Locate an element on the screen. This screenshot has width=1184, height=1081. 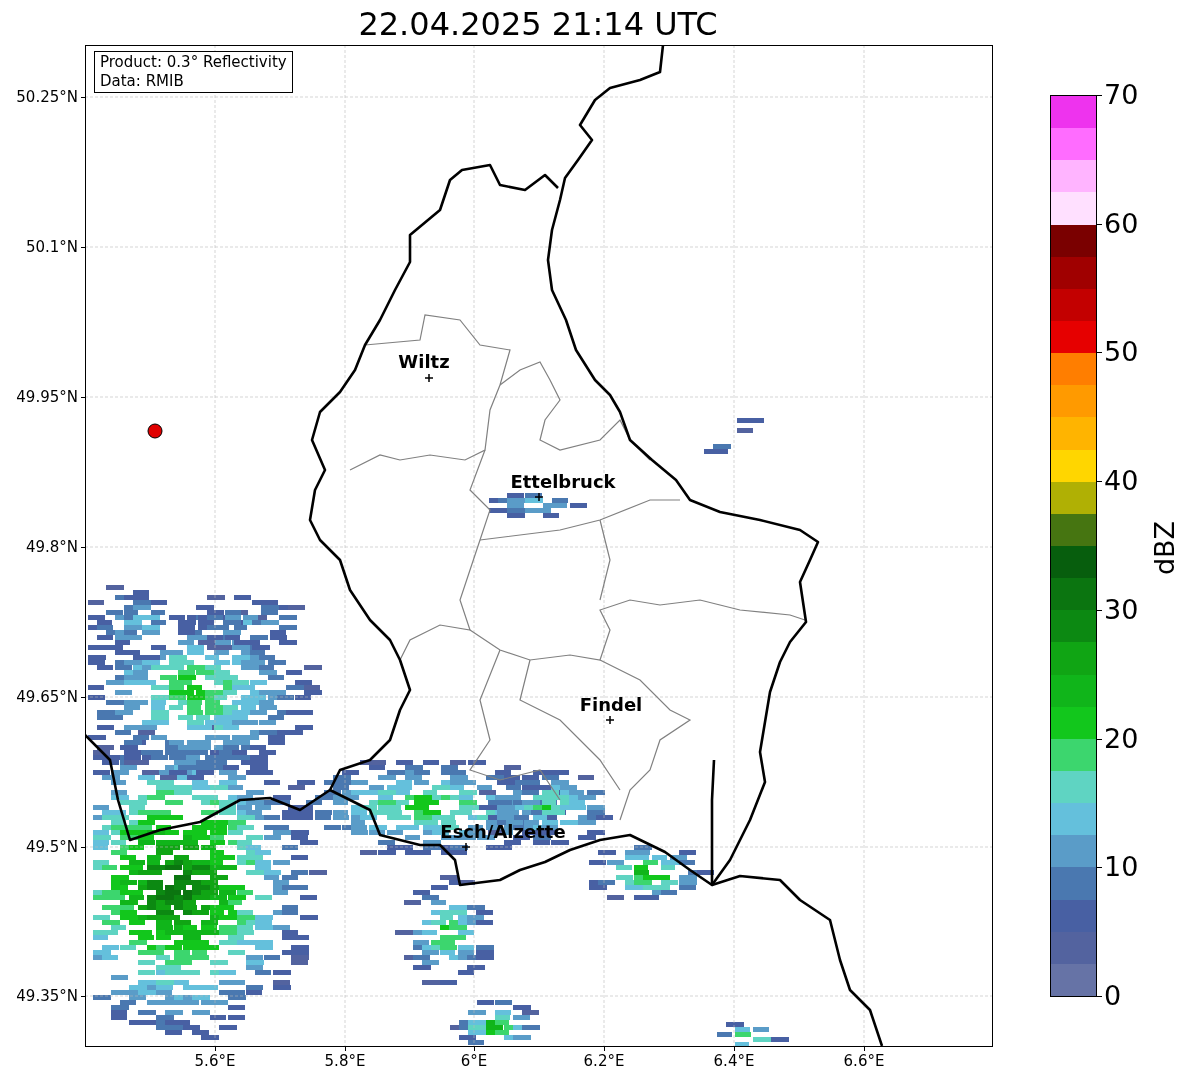
latitude-label: 50.1°N is located at coordinates (51, 247).